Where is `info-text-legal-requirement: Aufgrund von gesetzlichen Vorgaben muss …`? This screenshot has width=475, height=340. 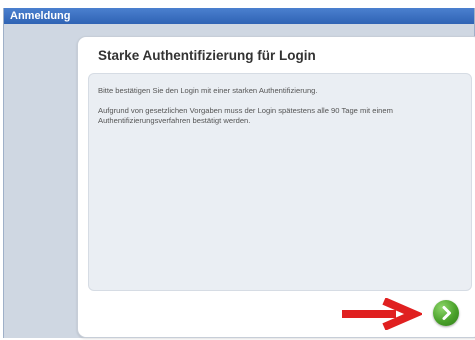
info-text-legal-requirement: Aufgrund von gesetzlichen Vorgaben muss … is located at coordinates (245, 115).